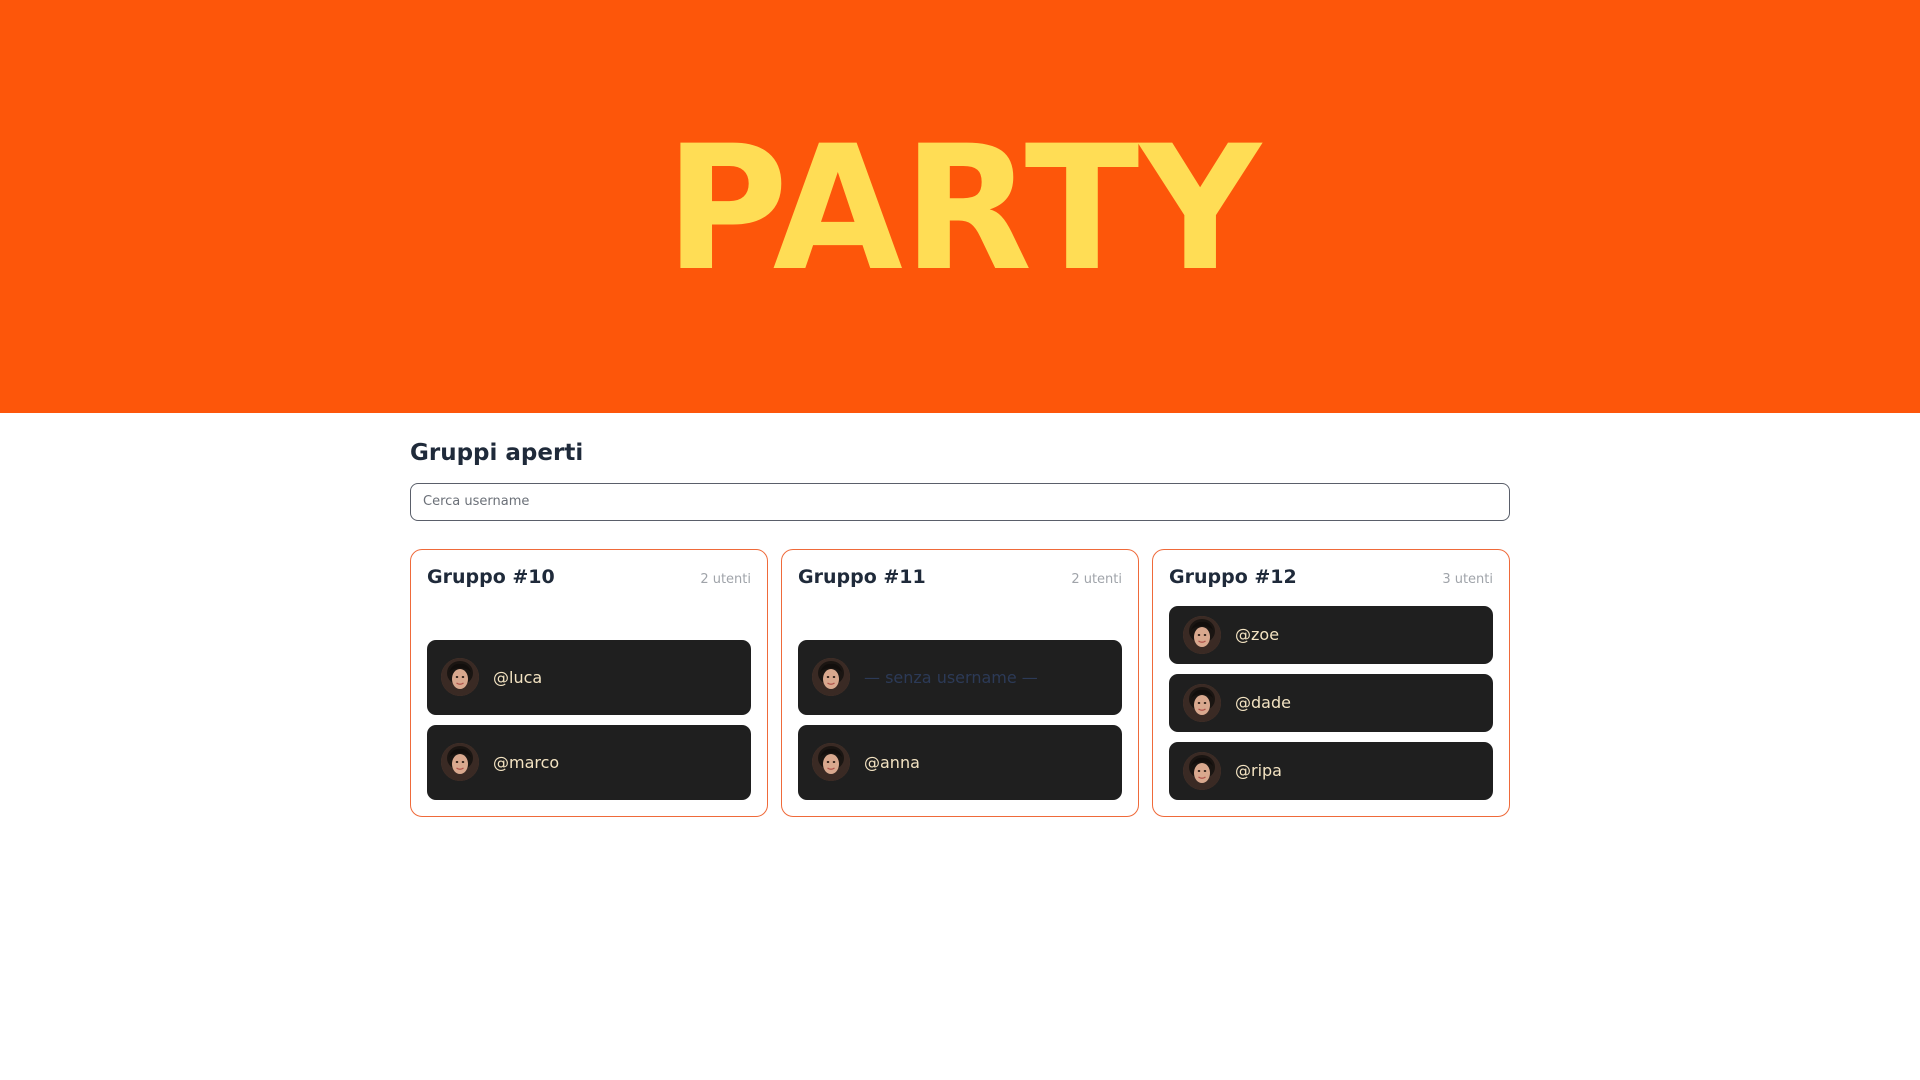  Describe the element at coordinates (589, 762) in the screenshot. I see `member-item: @marco` at that location.